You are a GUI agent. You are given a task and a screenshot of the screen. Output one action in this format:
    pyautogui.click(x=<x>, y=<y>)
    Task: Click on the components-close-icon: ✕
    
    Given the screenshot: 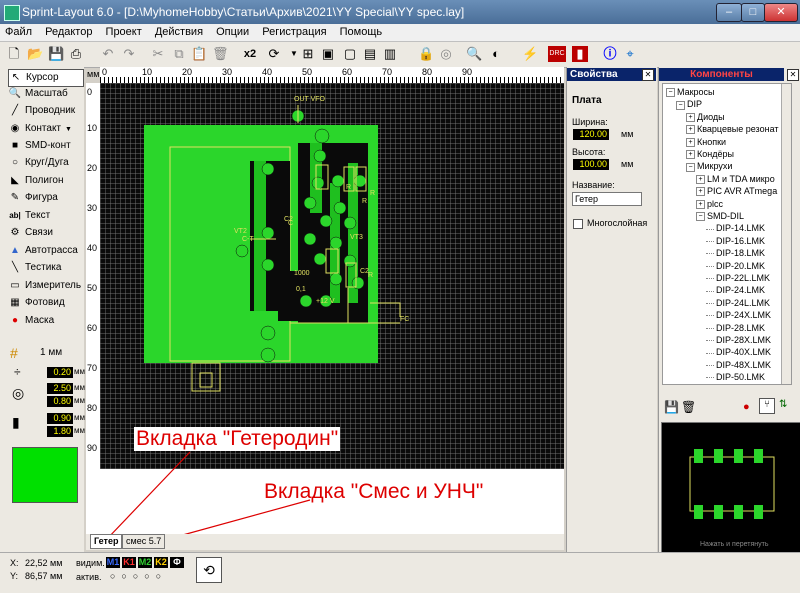 What is the action you would take?
    pyautogui.click(x=793, y=75)
    